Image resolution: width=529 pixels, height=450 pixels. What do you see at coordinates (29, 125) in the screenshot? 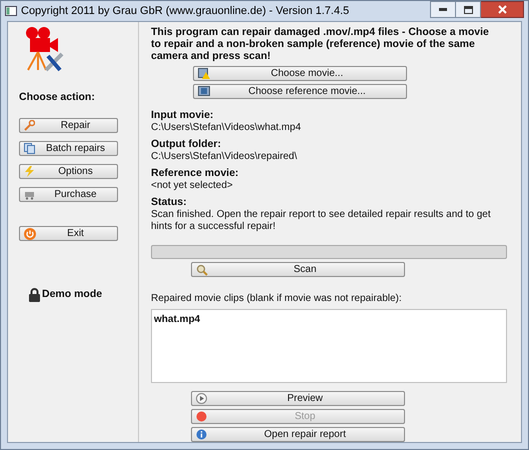
I see `wrench-icon` at bounding box center [29, 125].